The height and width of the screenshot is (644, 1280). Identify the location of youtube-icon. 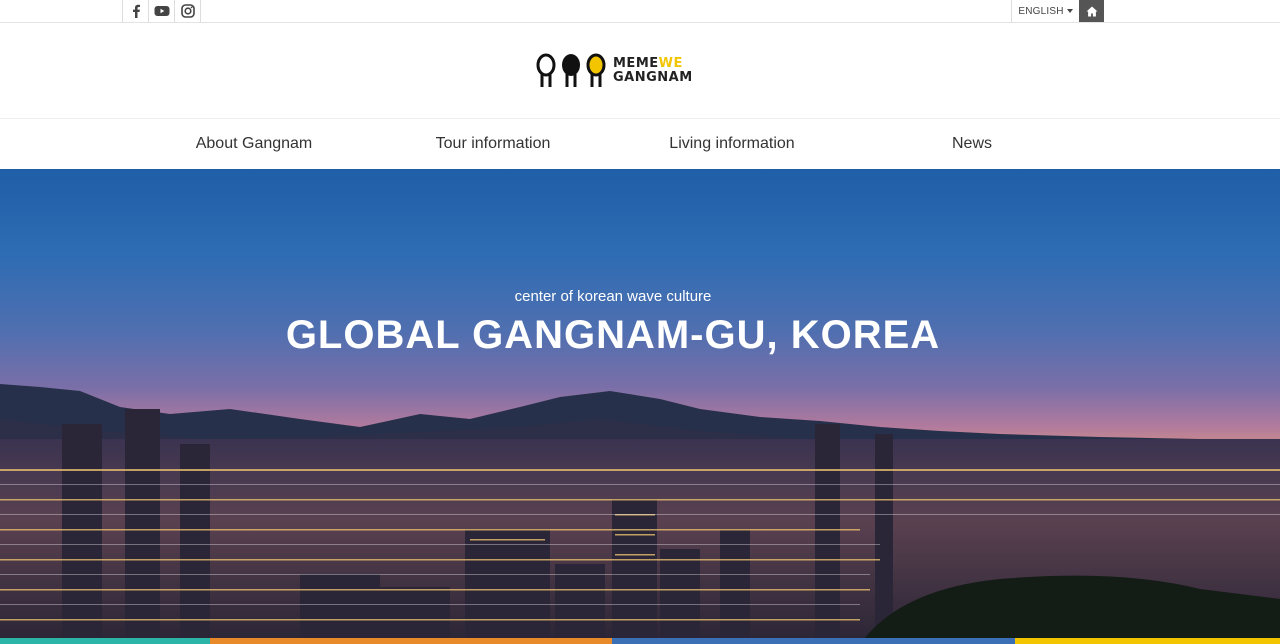
(161, 11).